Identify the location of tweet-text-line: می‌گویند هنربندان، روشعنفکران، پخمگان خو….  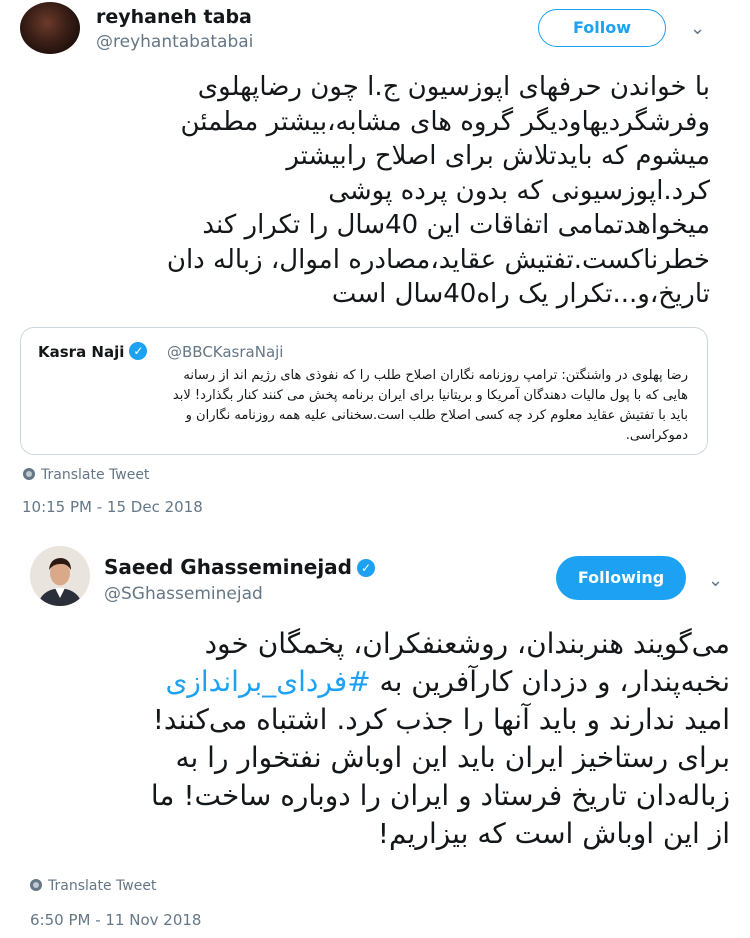
(467, 643).